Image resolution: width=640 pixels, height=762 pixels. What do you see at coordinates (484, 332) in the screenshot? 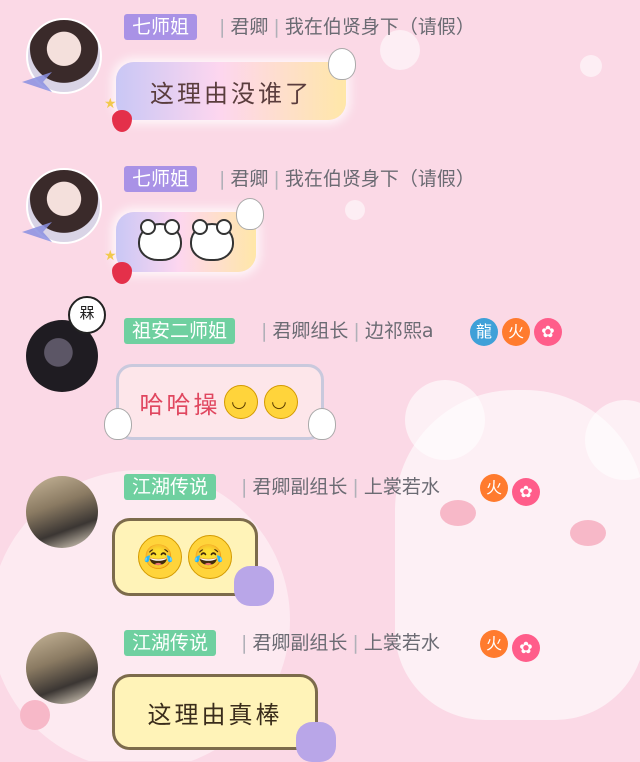
I see `dragon-badge-icon: 龍` at bounding box center [484, 332].